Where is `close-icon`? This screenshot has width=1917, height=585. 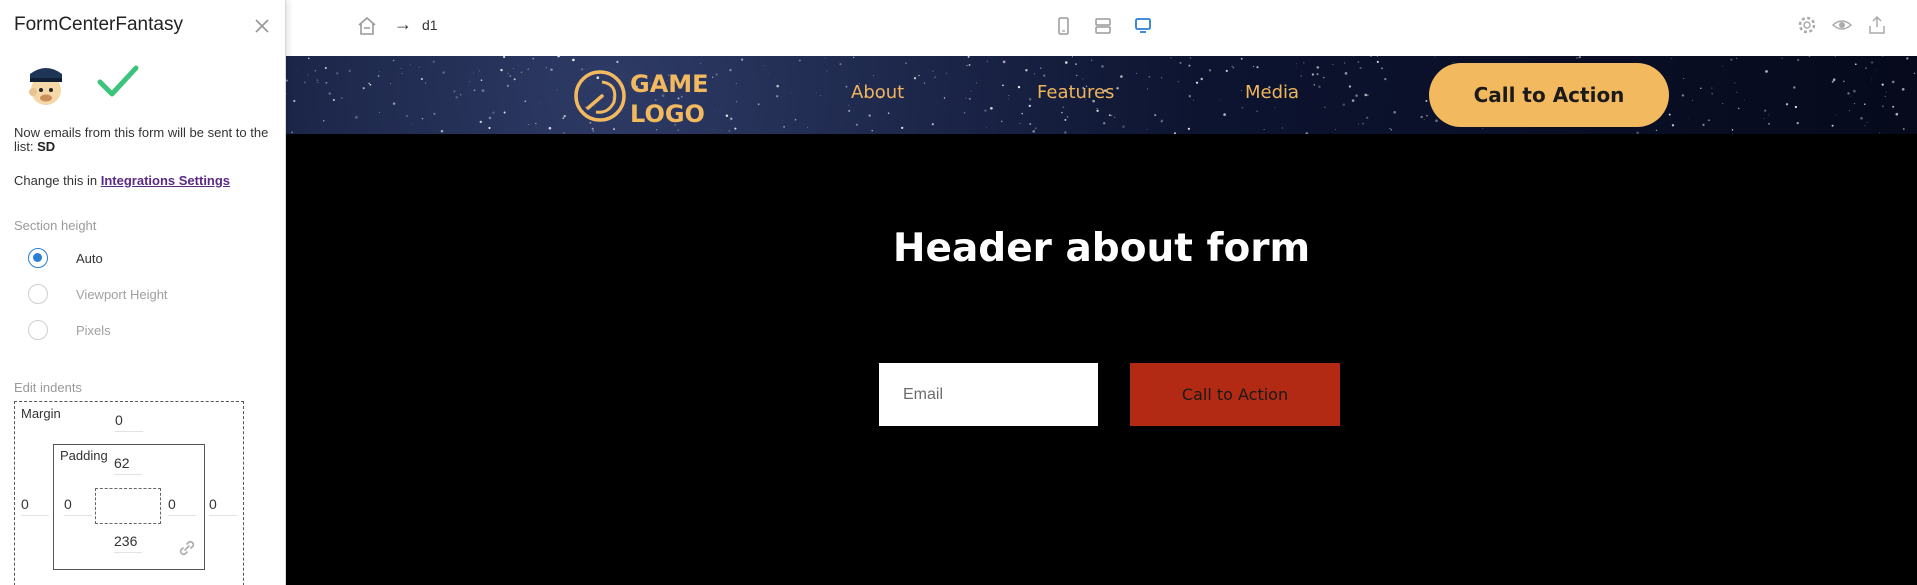 close-icon is located at coordinates (262, 26).